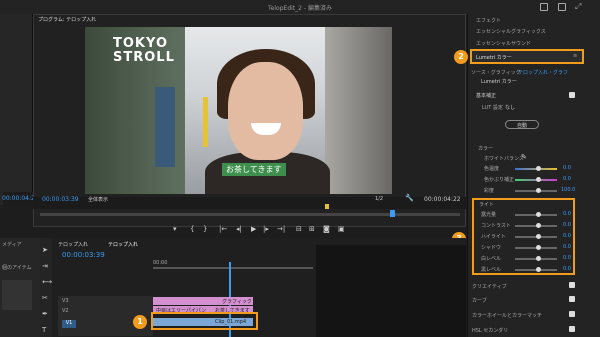 Image resolution: width=600 pixels, height=337 pixels. What do you see at coordinates (499, 82) in the screenshot?
I see `lumetri-sub: Lumetri カラー` at bounding box center [499, 82].